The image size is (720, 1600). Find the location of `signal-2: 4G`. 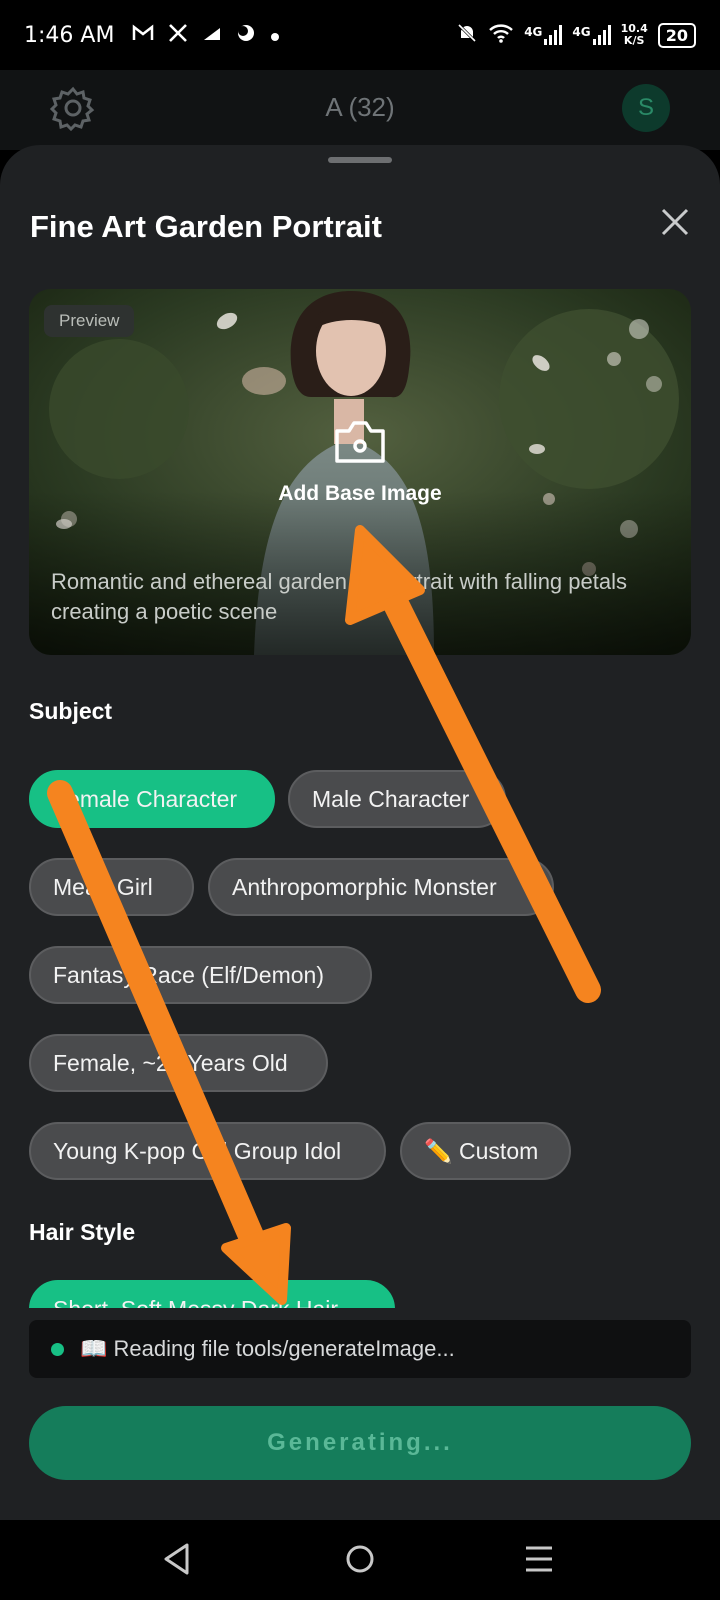

signal-2: 4G is located at coordinates (591, 35).